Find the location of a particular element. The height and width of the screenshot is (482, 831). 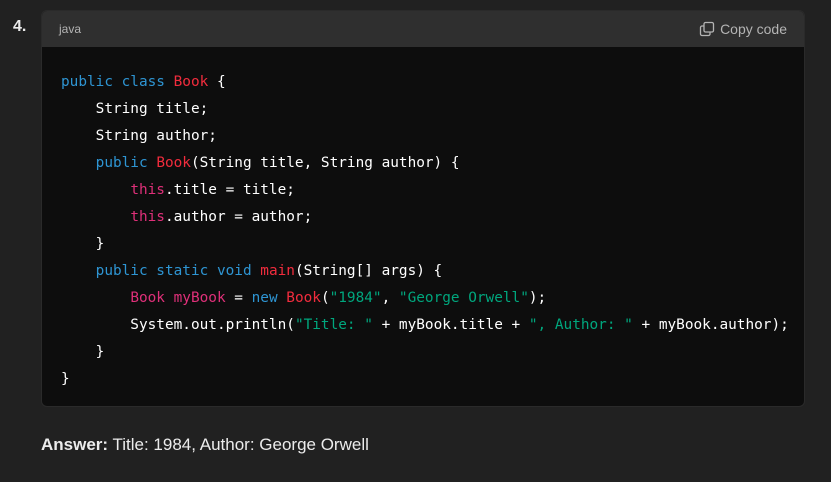

code-line: public class Book { is located at coordinates (423, 82).